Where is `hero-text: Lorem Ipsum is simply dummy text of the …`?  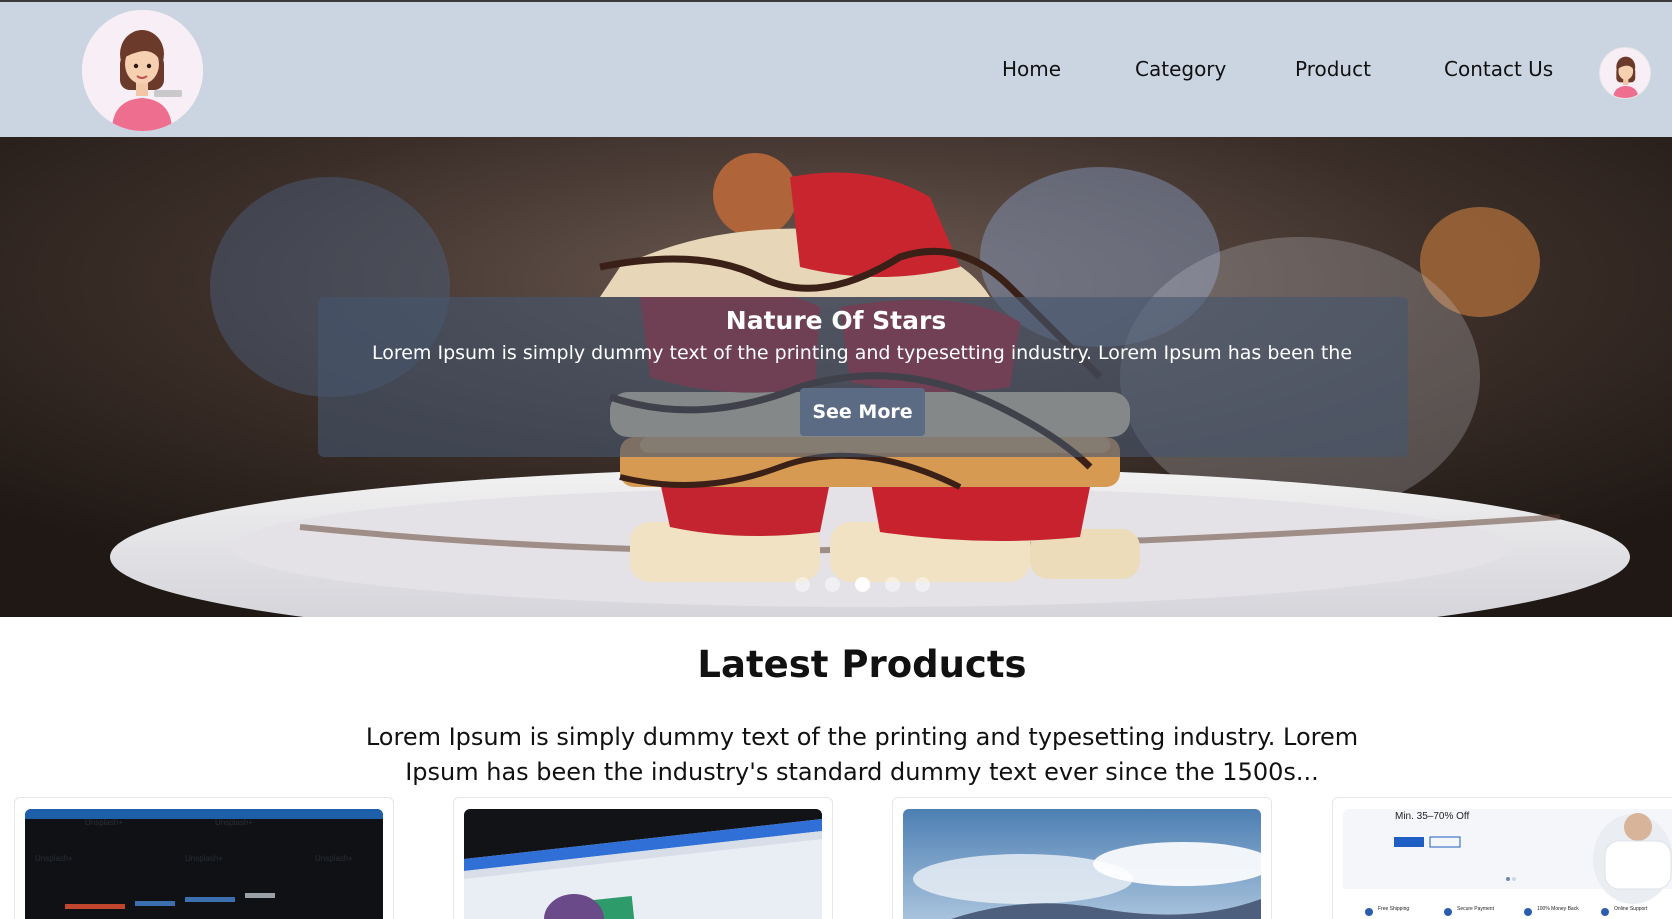
hero-text: Lorem Ipsum is simply dummy text of the … is located at coordinates (862, 353).